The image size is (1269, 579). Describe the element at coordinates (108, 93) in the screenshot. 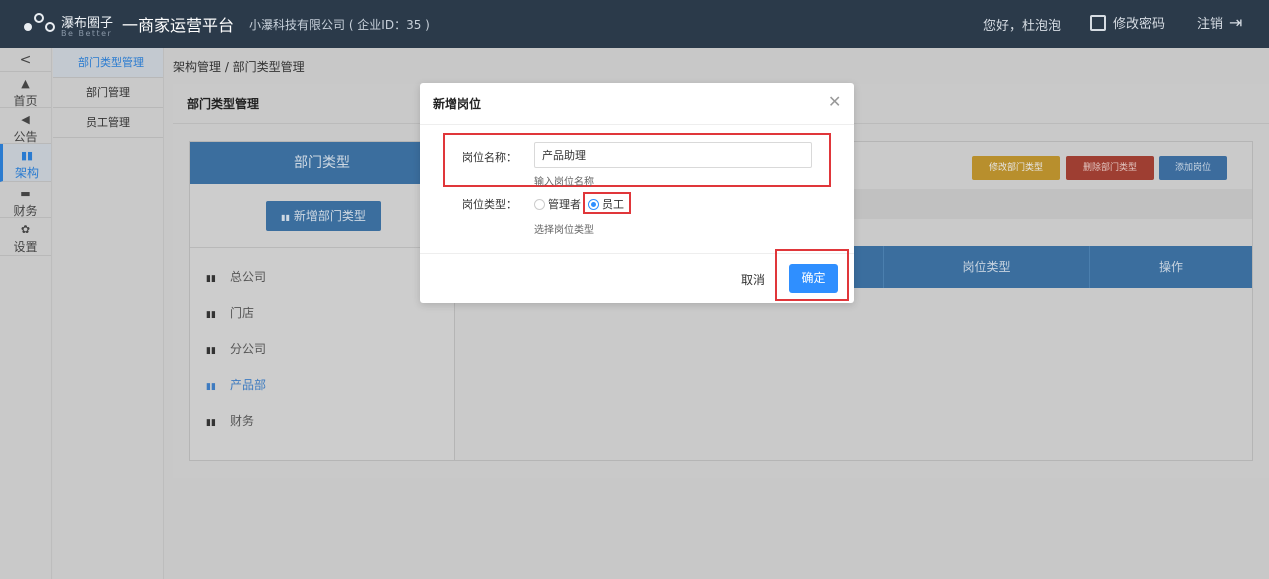

I see `subnav-item-dept: 部门管理` at that location.